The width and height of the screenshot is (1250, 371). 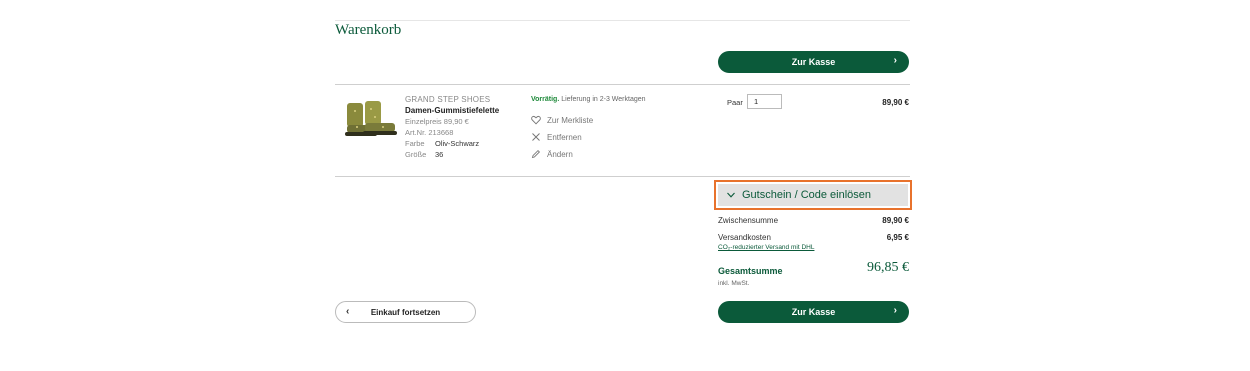 I want to click on product-image, so click(x=372, y=120).